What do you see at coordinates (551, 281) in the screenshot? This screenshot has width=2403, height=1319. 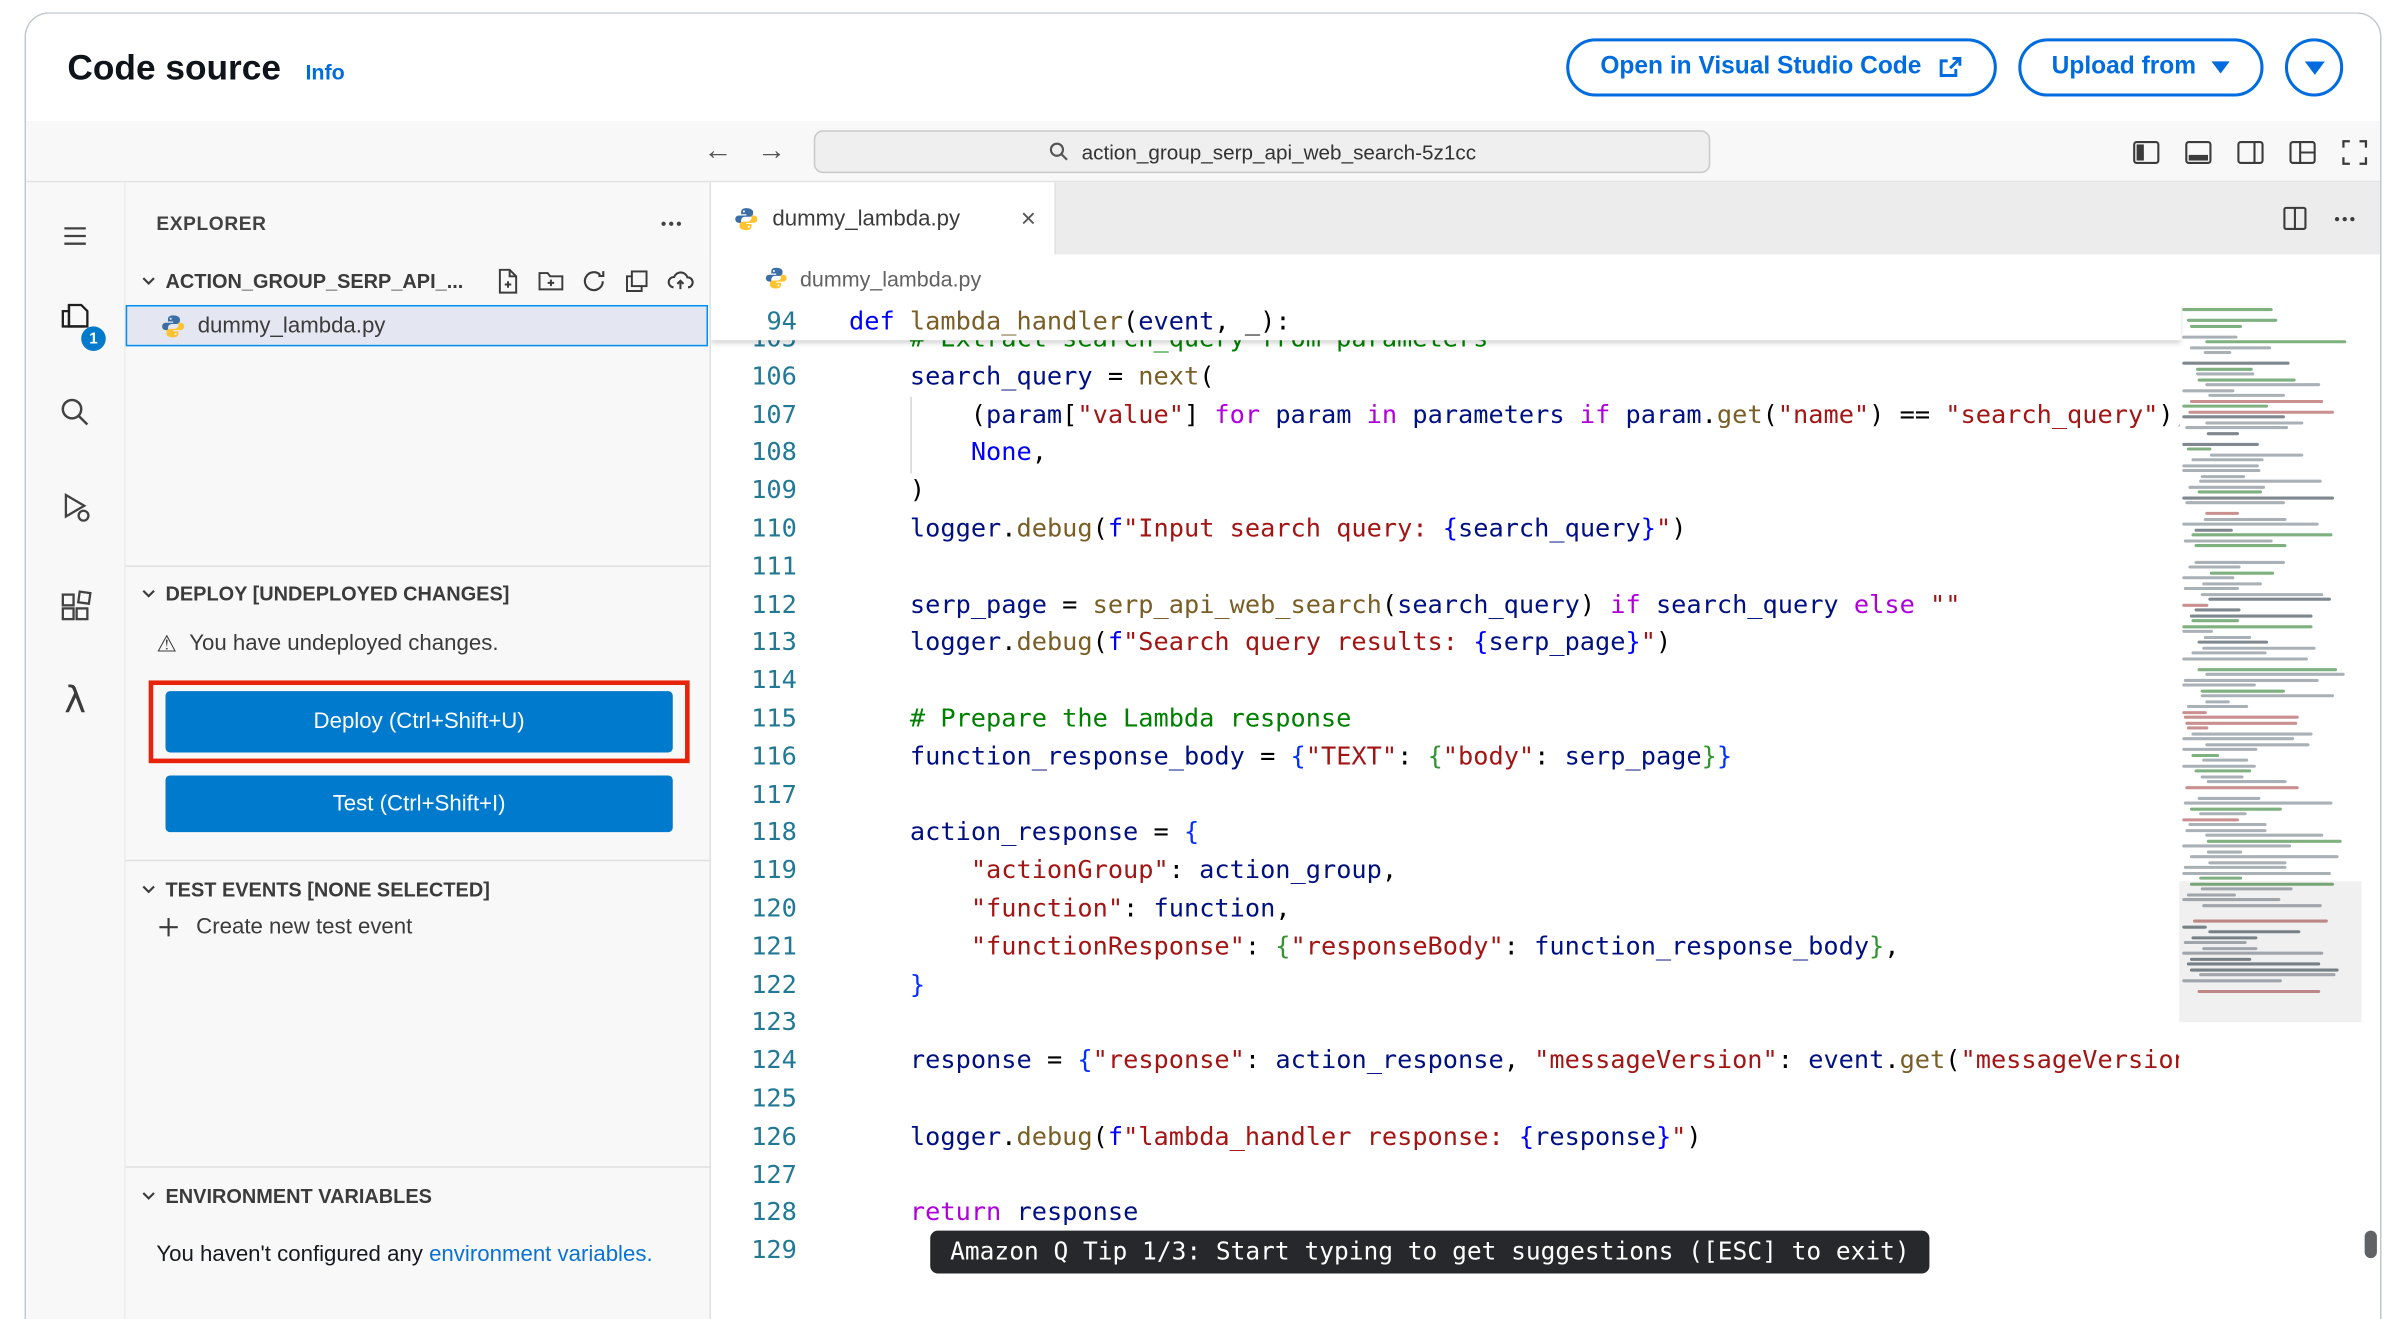 I see `new-folder-icon` at bounding box center [551, 281].